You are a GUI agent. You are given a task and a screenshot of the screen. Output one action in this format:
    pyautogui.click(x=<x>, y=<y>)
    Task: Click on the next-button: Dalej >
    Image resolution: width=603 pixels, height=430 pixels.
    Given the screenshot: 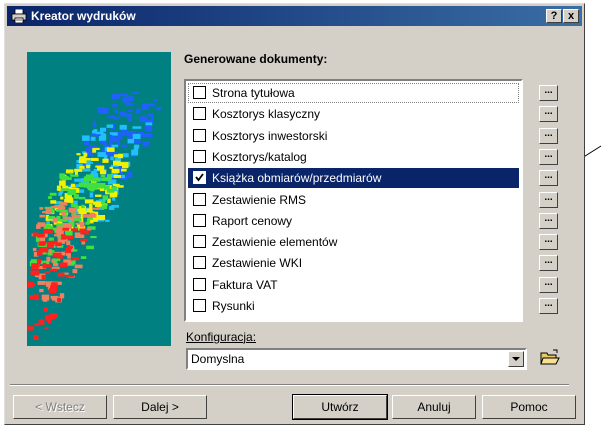 What is the action you would take?
    pyautogui.click(x=160, y=407)
    